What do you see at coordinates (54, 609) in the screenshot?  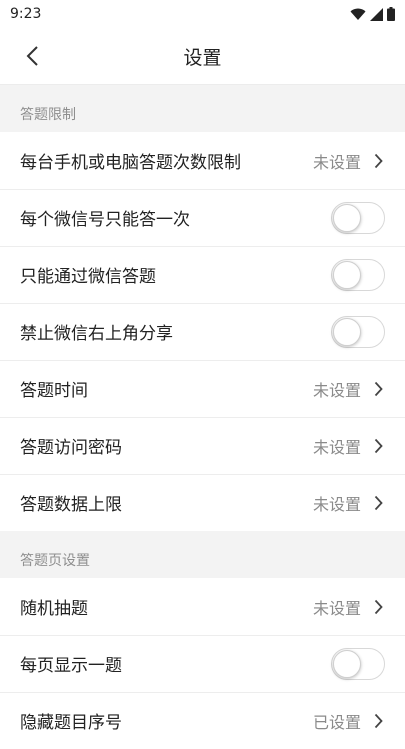 I see `setting-label: 随机抽题` at bounding box center [54, 609].